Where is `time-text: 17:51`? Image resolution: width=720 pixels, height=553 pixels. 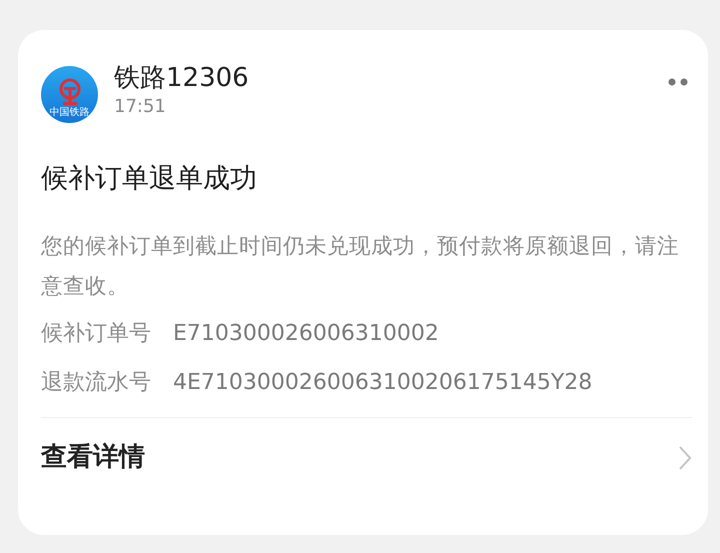
time-text: 17:51 is located at coordinates (140, 107).